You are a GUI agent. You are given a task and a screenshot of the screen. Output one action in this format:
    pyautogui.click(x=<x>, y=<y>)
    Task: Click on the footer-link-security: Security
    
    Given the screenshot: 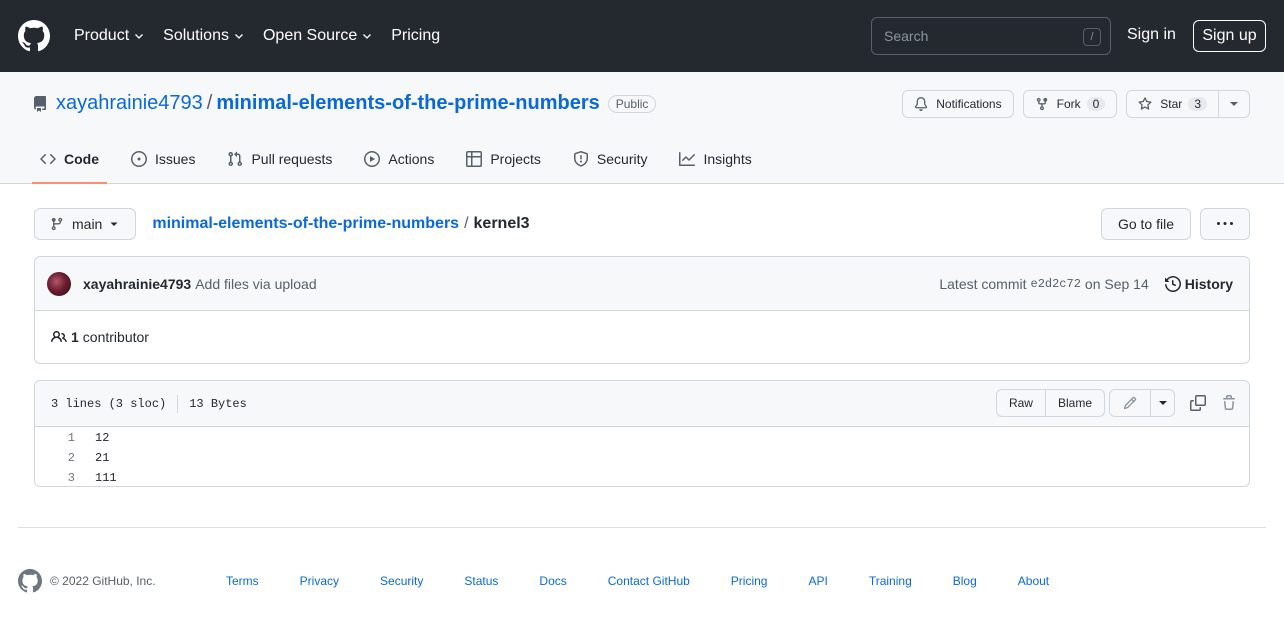 What is the action you would take?
    pyautogui.click(x=401, y=581)
    